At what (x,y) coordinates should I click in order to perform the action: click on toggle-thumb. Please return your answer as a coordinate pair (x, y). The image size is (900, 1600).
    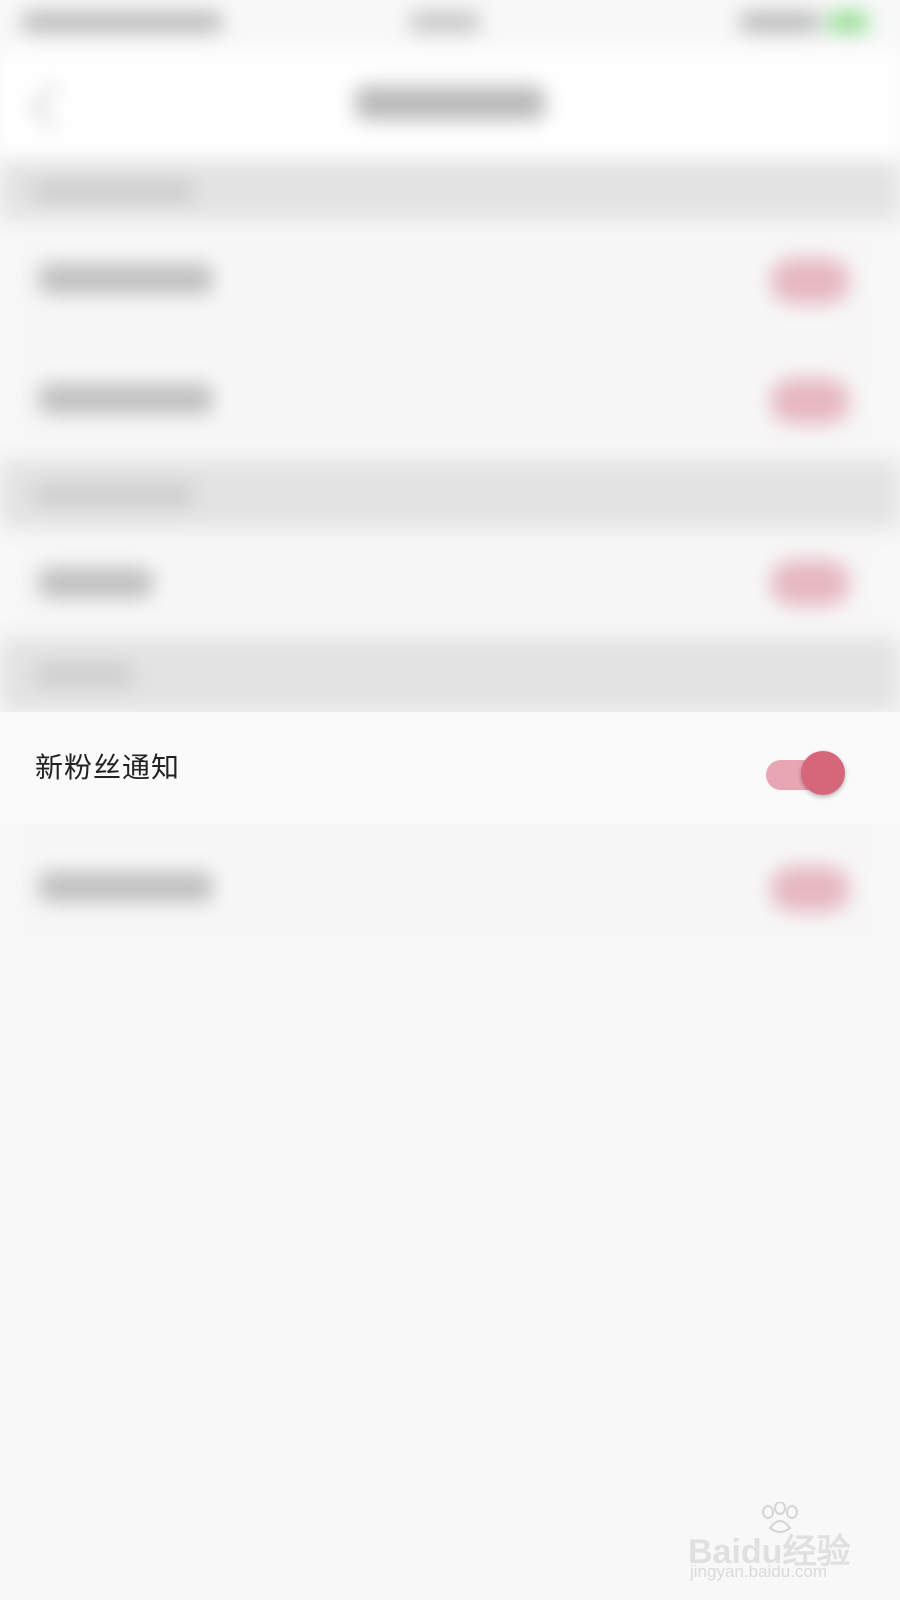
    Looking at the image, I should click on (823, 773).